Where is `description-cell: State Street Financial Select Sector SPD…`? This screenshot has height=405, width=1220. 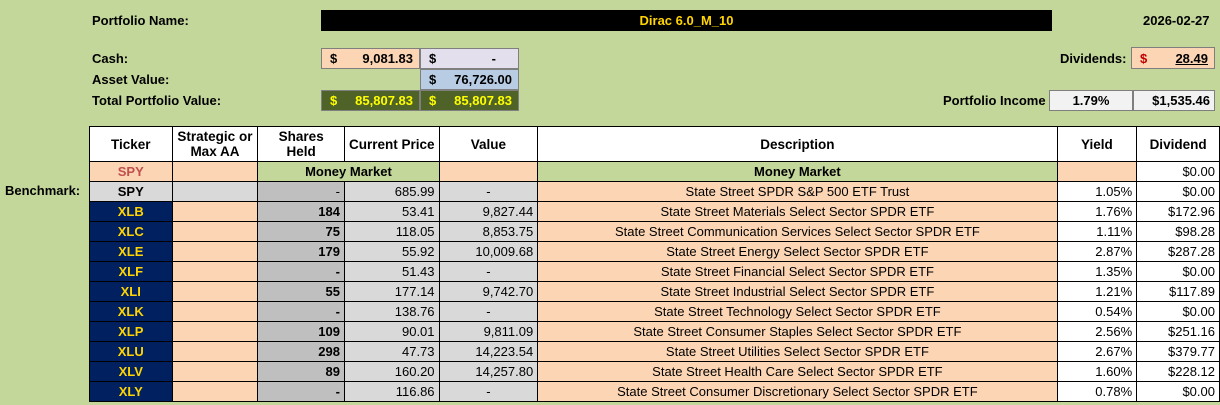
description-cell: State Street Financial Select Sector SPD… is located at coordinates (797, 271).